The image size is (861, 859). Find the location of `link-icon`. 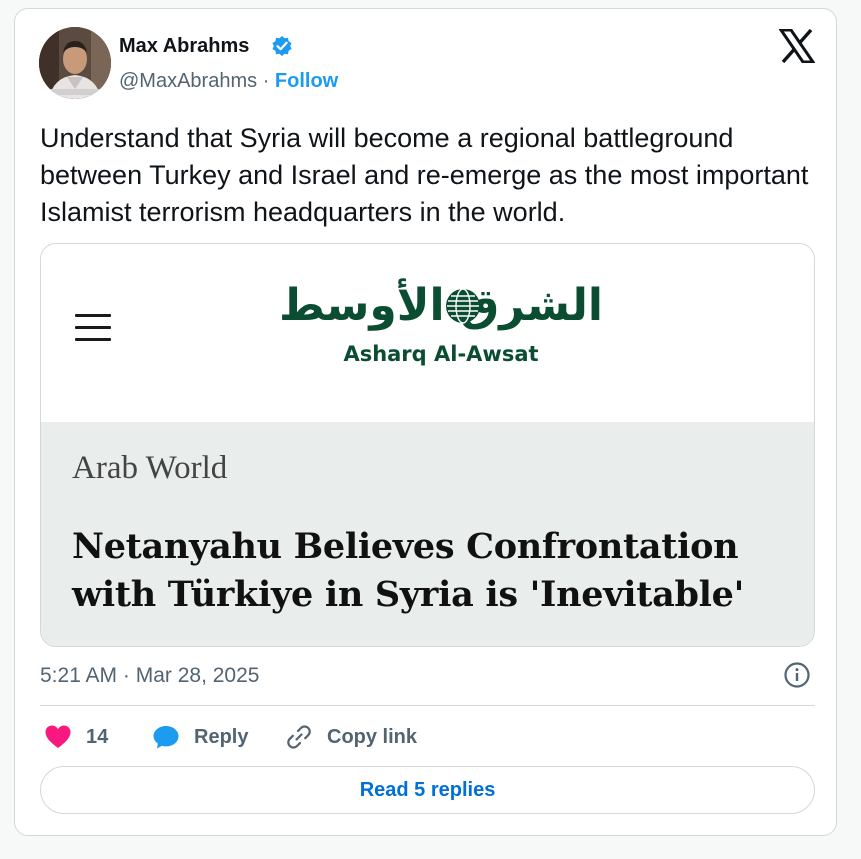

link-icon is located at coordinates (299, 737).